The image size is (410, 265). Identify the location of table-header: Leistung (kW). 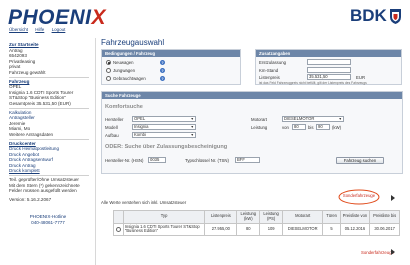
(248, 217).